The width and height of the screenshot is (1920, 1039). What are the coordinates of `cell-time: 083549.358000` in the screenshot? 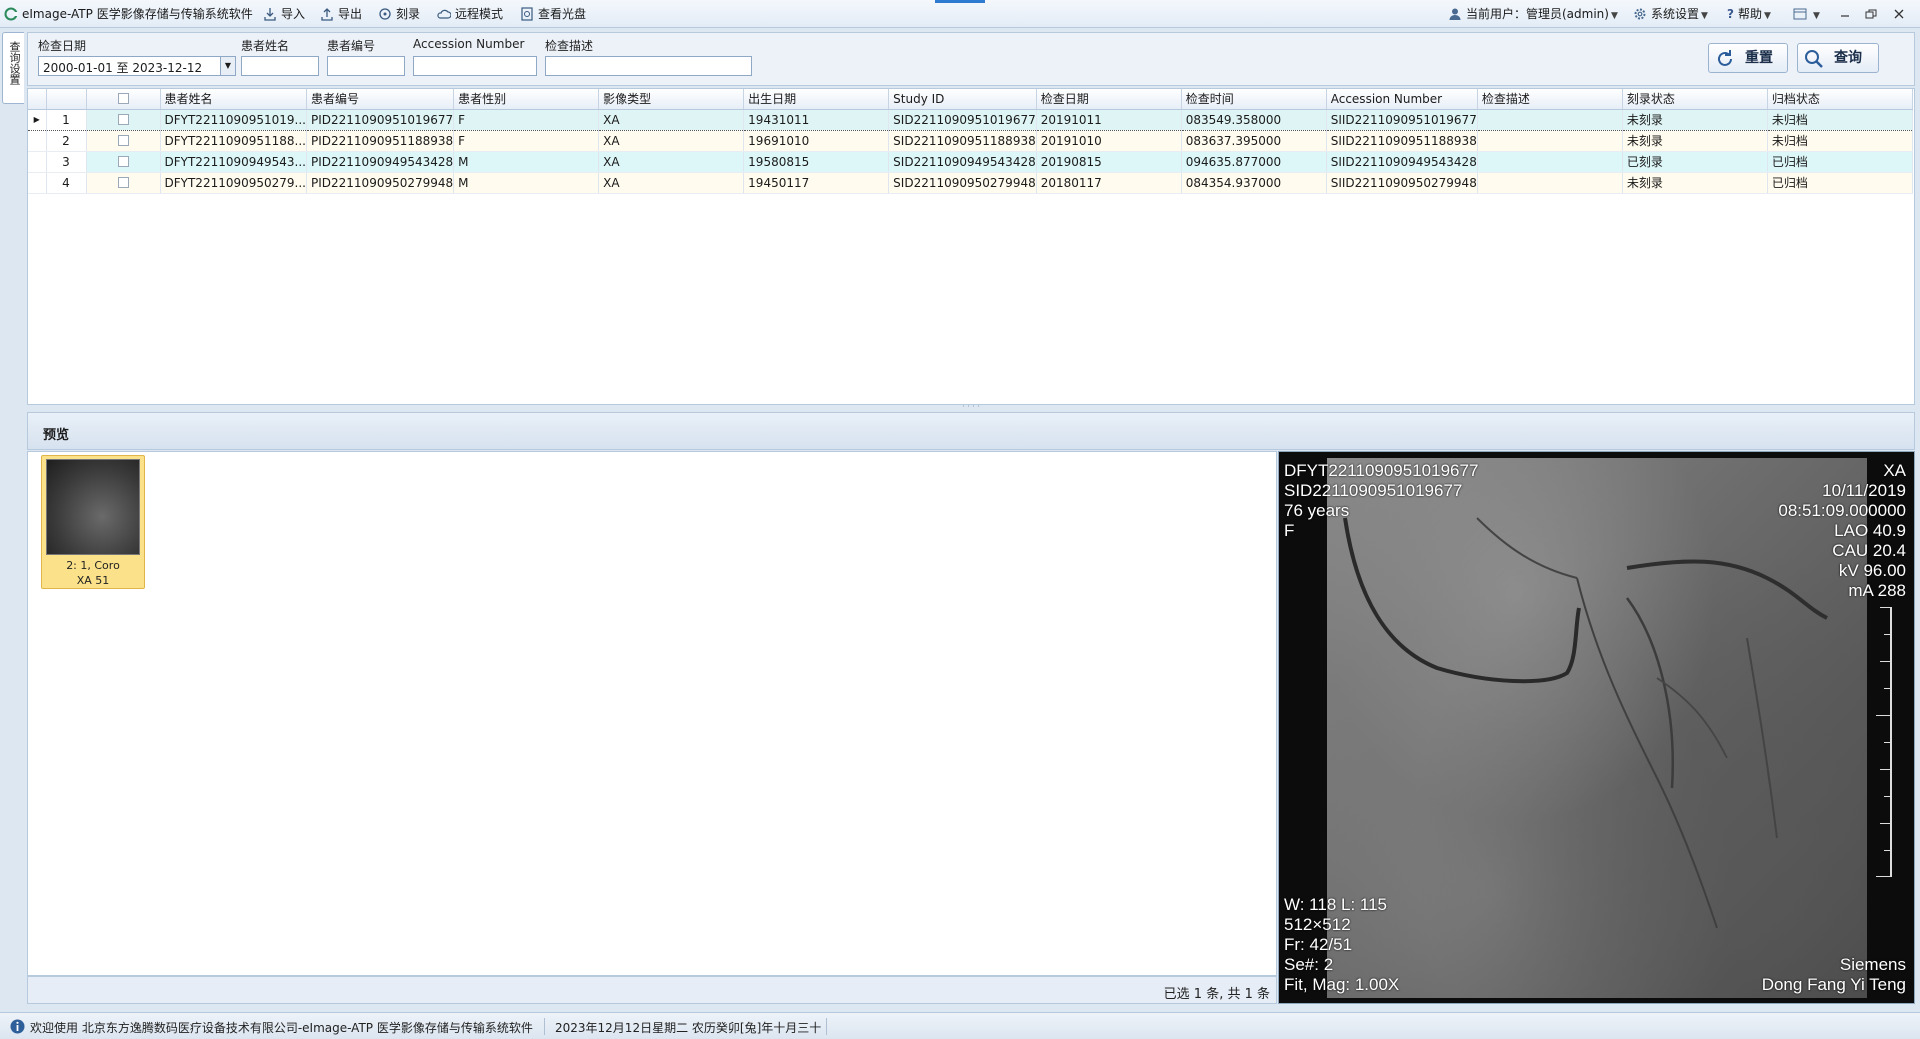 It's located at (1254, 119).